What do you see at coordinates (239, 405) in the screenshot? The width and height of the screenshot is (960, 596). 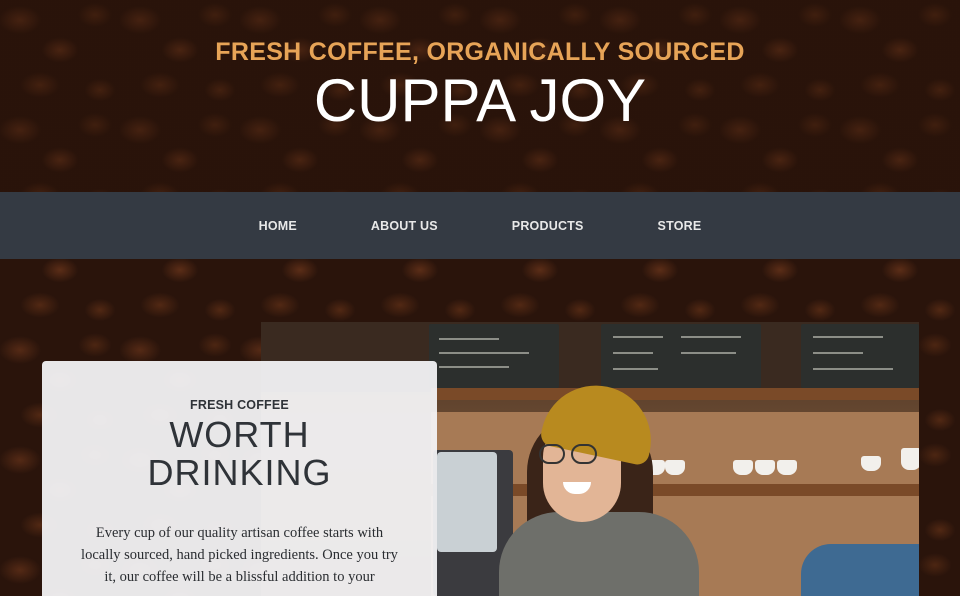 I see `feature-eyebrow: FRESH COFFEE` at bounding box center [239, 405].